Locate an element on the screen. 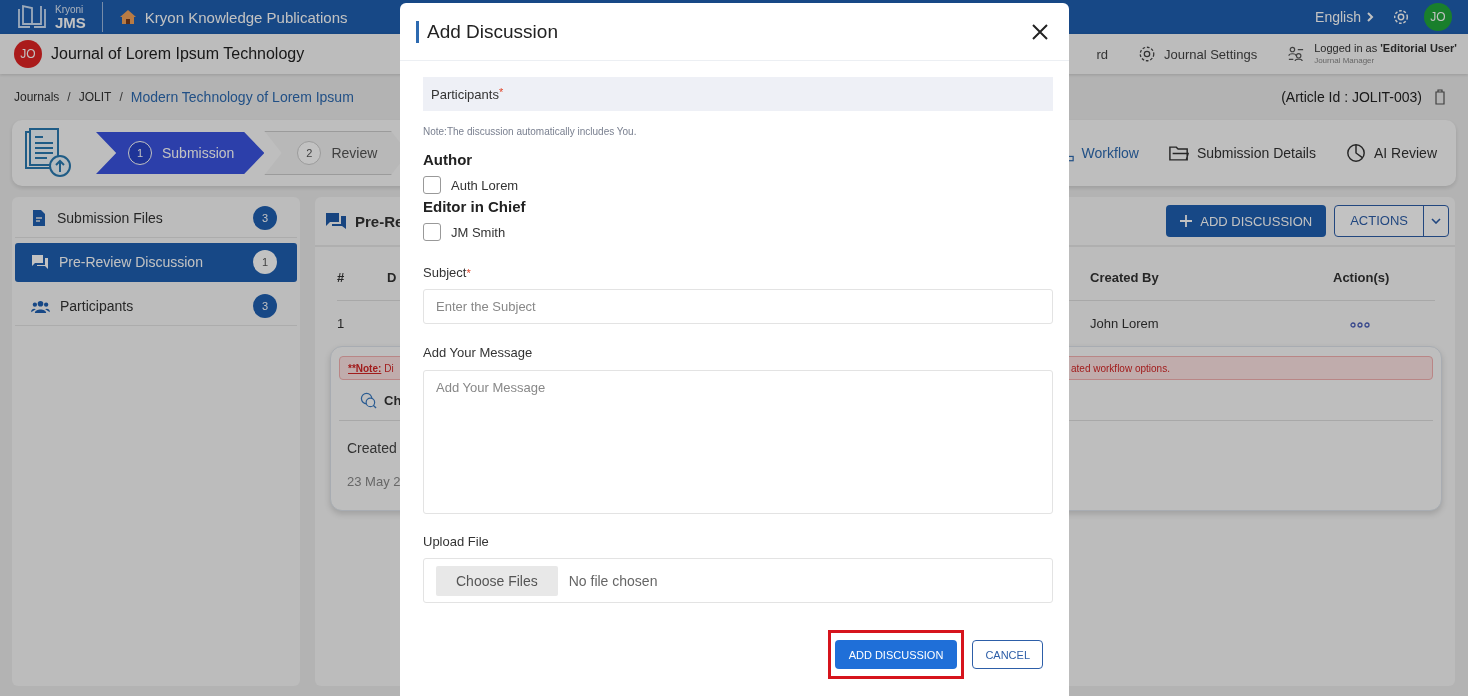 The width and height of the screenshot is (1468, 696). caret-icon is located at coordinates (1436, 221).